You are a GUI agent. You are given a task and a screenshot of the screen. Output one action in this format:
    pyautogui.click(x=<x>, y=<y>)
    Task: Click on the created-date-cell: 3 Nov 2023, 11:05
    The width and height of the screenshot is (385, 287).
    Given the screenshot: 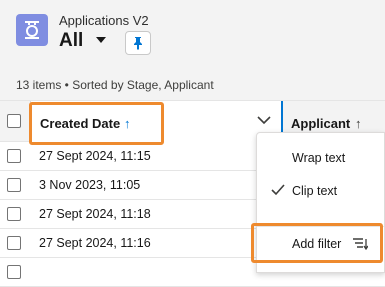 What is the action you would take?
    pyautogui.click(x=90, y=185)
    